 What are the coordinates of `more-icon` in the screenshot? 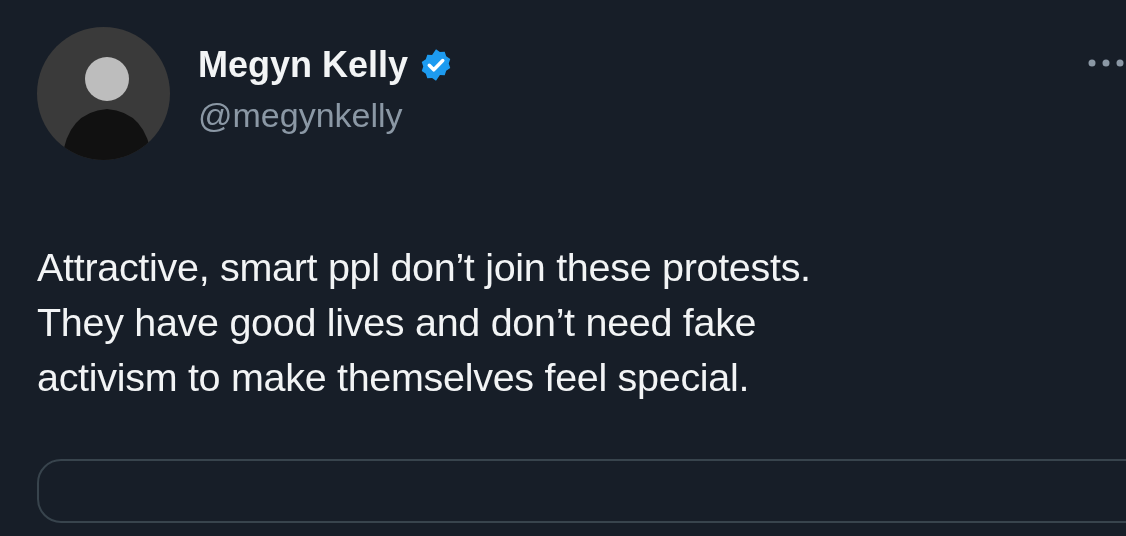 It's located at (1106, 63).